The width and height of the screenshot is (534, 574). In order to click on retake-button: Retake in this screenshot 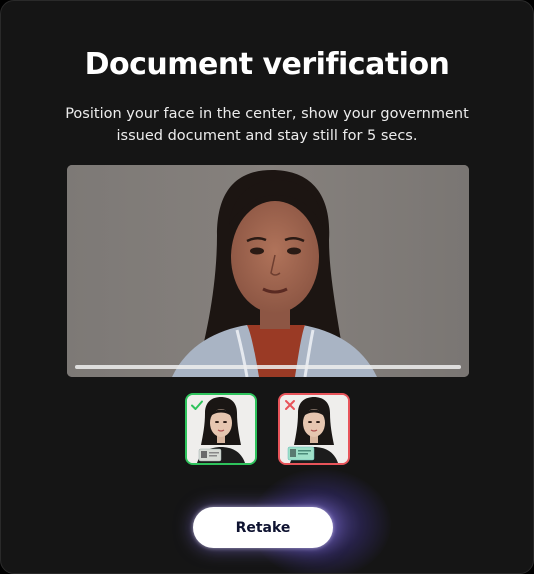, I will do `click(263, 527)`.